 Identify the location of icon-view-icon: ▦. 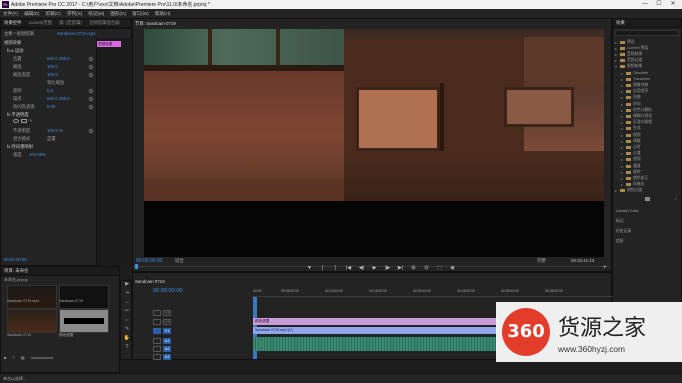
(23, 357).